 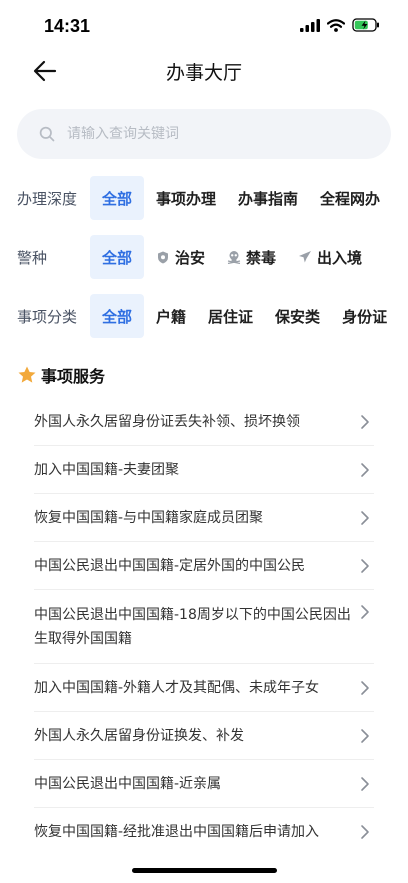 I want to click on chip-label: 出入境, so click(x=340, y=257).